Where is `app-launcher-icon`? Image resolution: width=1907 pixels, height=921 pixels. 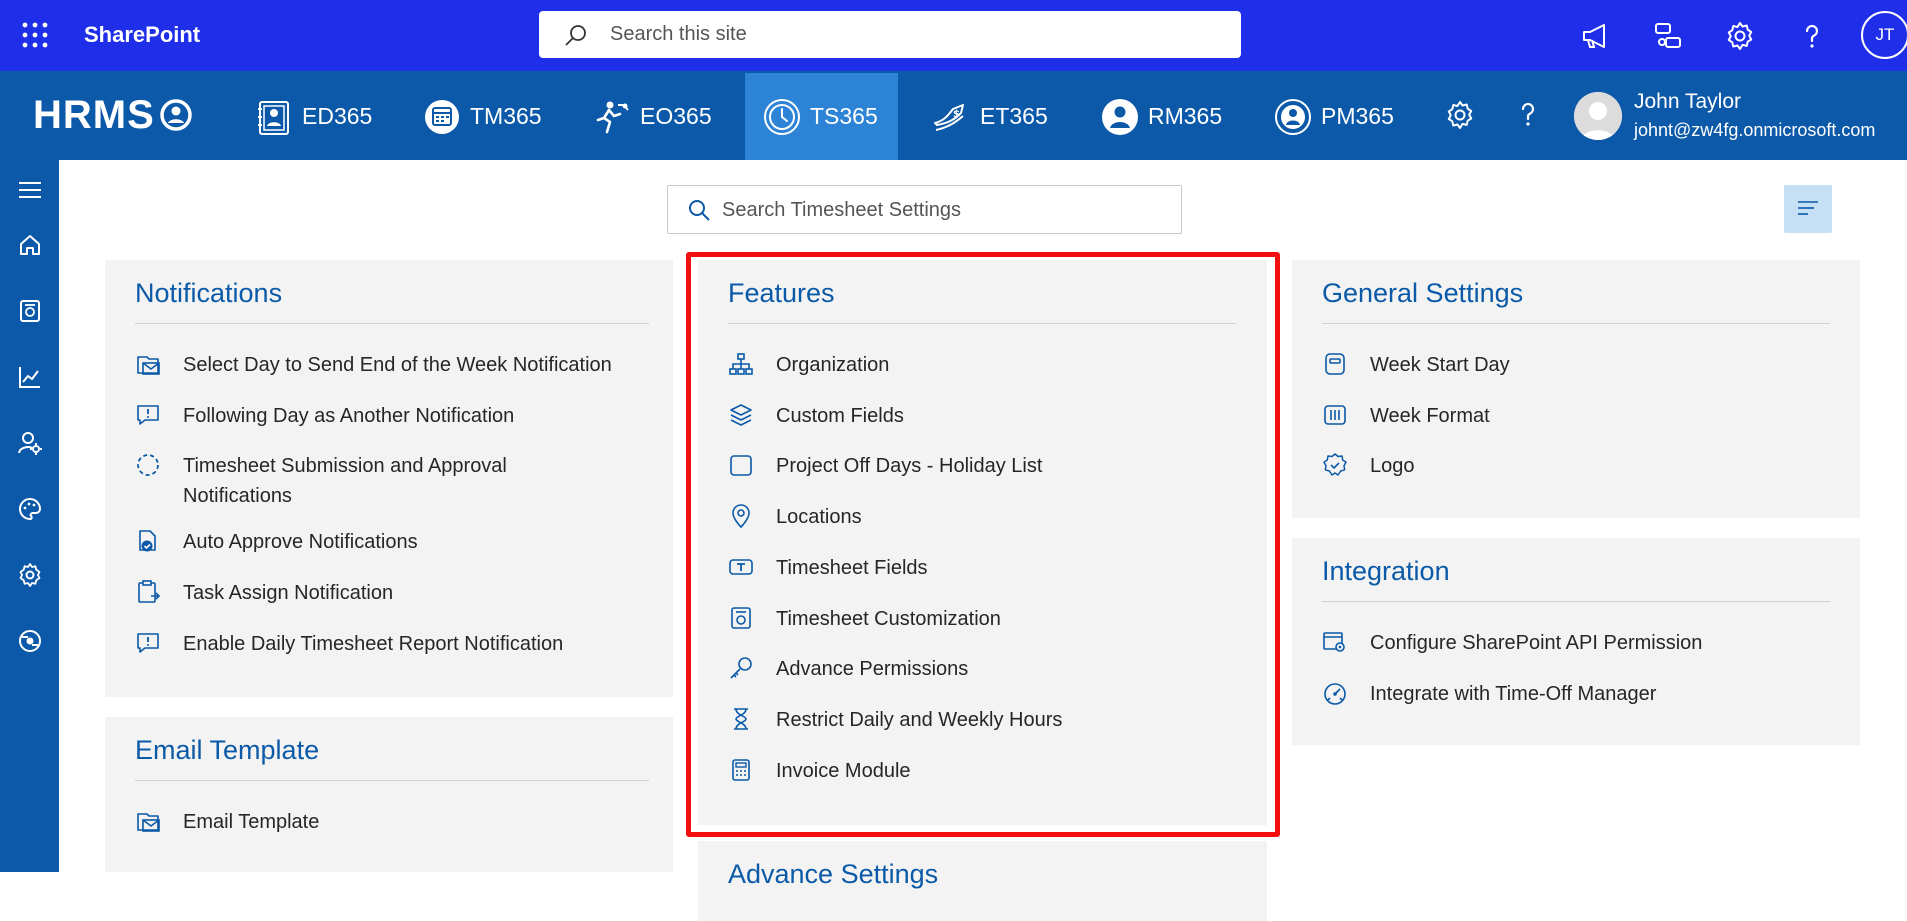 app-launcher-icon is located at coordinates (35, 35).